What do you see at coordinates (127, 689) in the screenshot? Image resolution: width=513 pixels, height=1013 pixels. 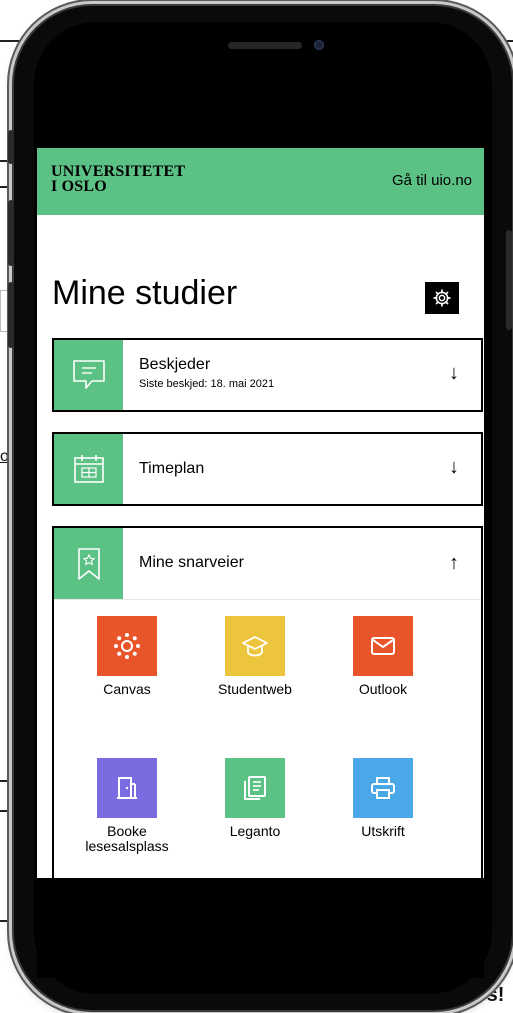 I see `shortcut-label: Canvas` at bounding box center [127, 689].